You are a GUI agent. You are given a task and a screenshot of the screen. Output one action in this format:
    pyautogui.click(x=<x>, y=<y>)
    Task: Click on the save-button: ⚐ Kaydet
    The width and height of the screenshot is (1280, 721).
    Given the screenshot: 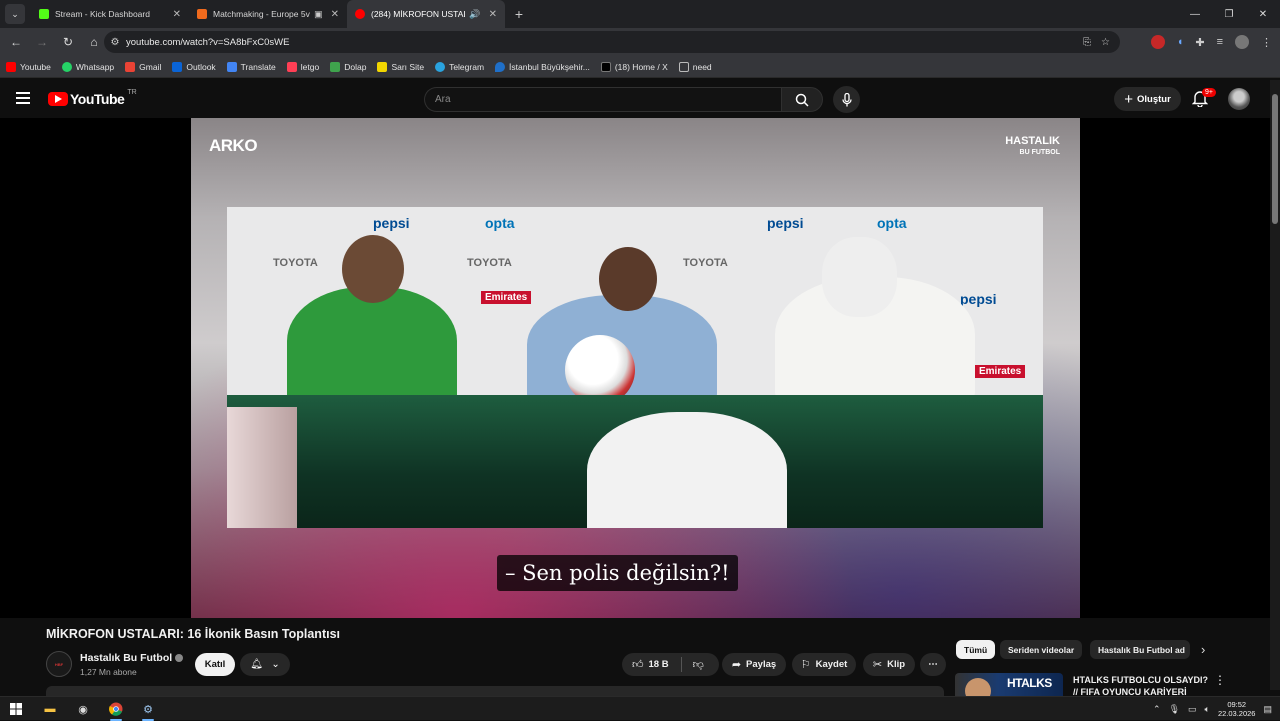 What is the action you would take?
    pyautogui.click(x=824, y=664)
    